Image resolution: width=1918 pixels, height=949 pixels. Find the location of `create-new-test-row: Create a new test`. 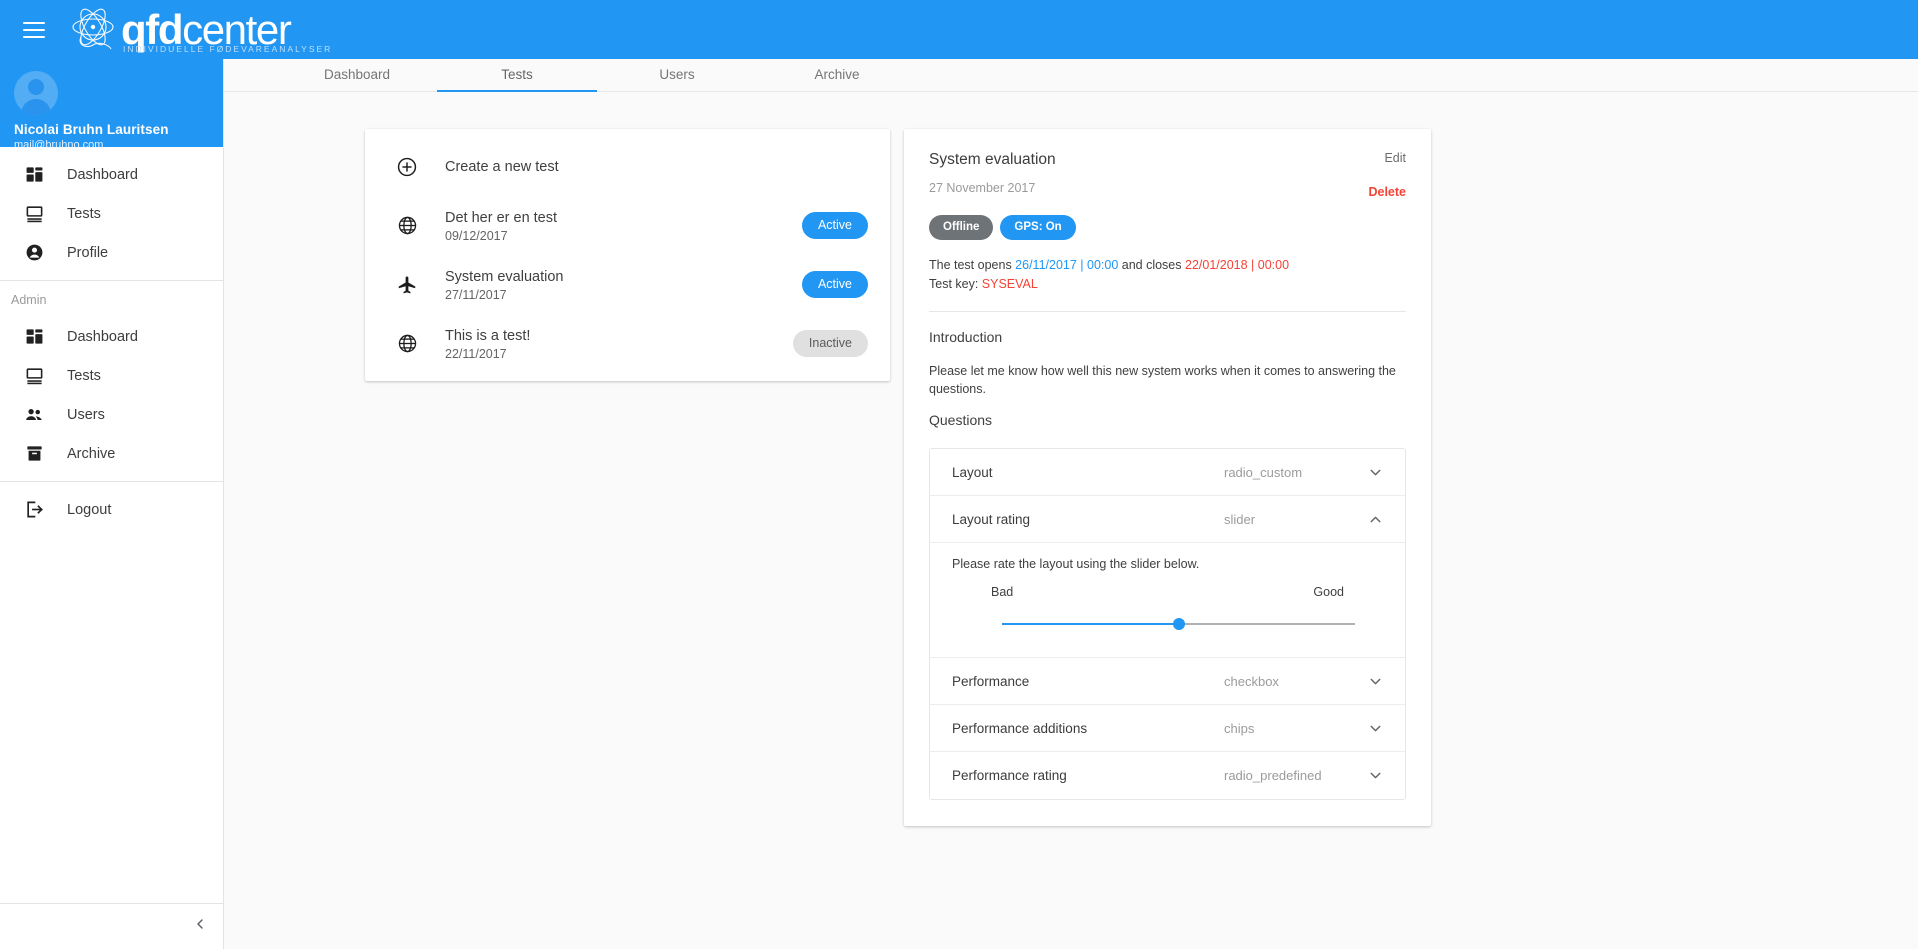

create-new-test-row: Create a new test is located at coordinates (627, 166).